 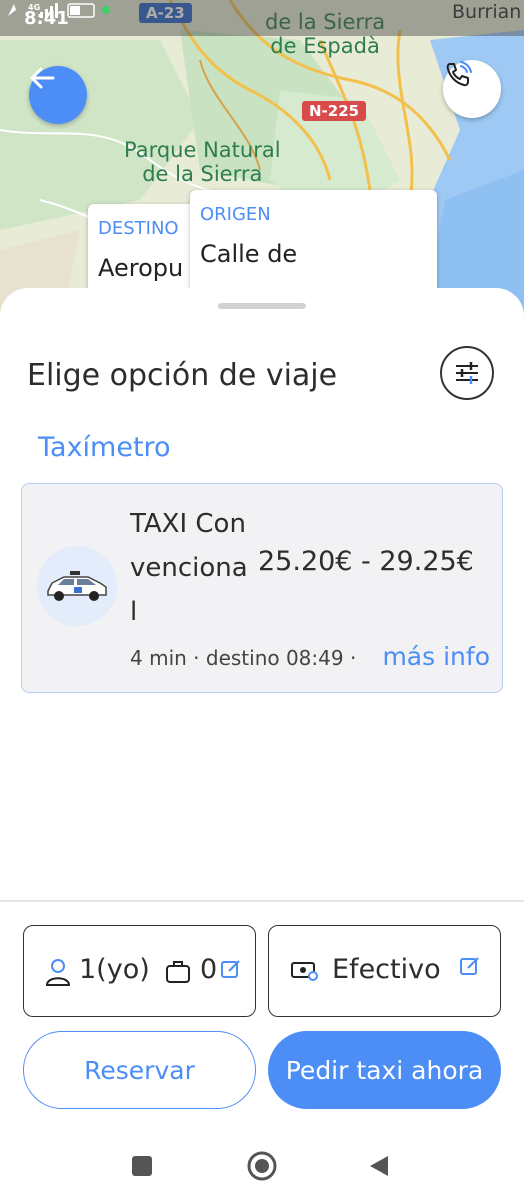 What do you see at coordinates (334, 111) in the screenshot?
I see `road-badge-n225: N-225` at bounding box center [334, 111].